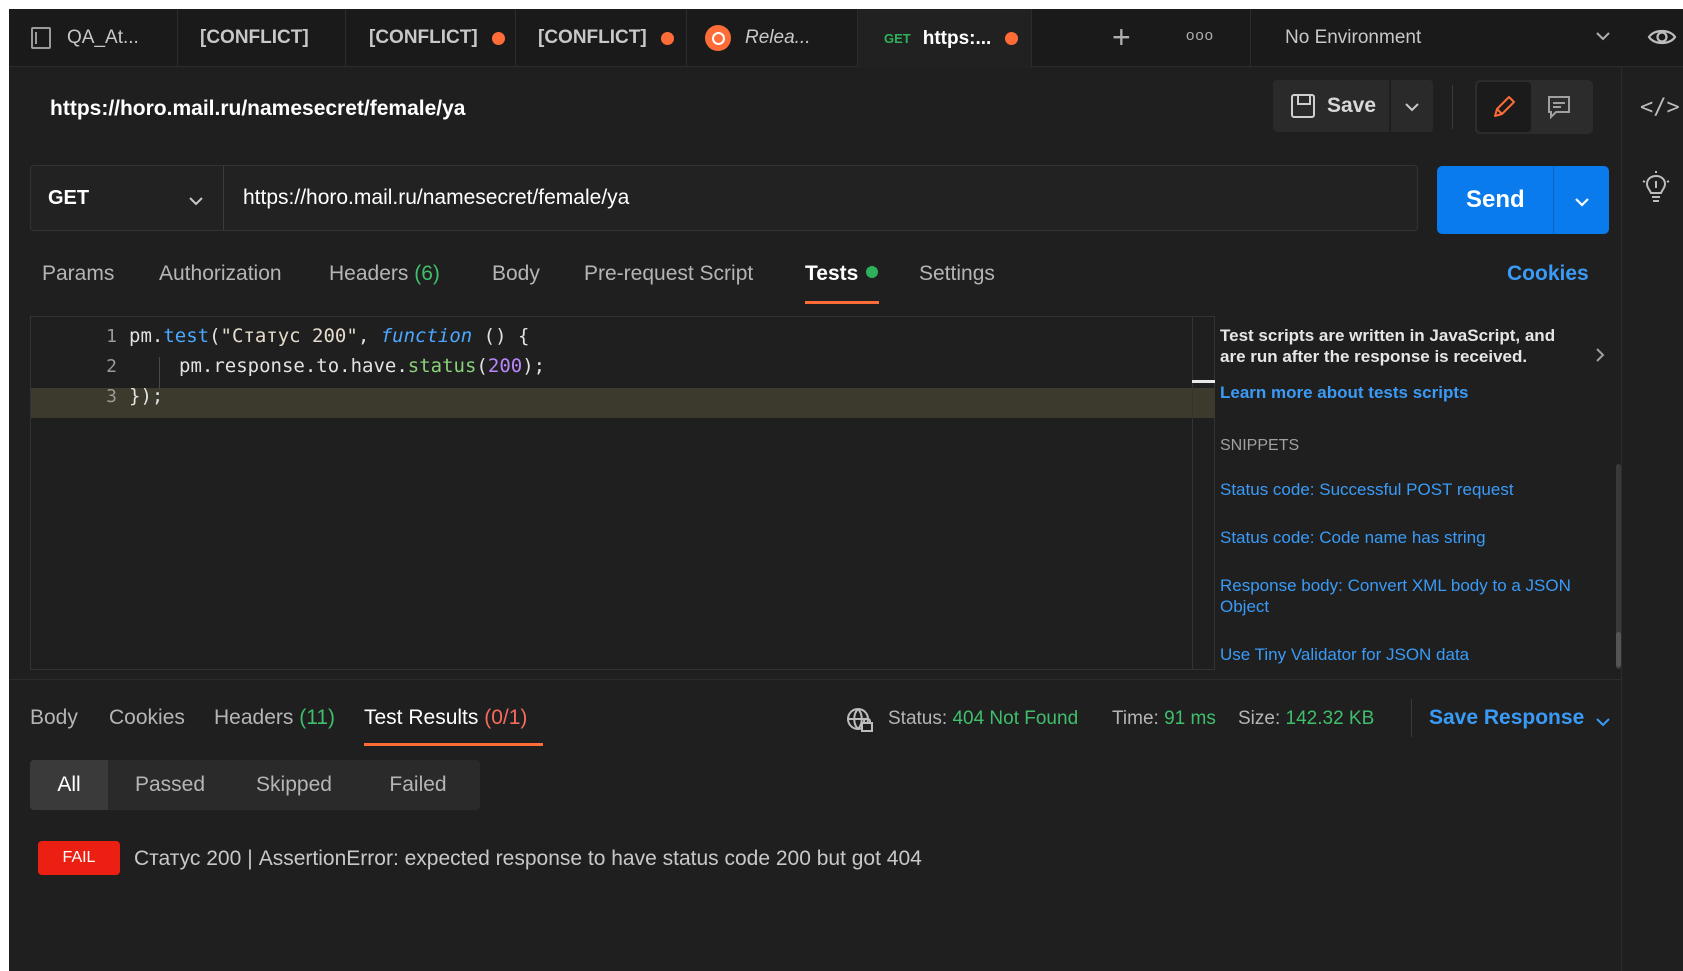 The width and height of the screenshot is (1683, 971). What do you see at coordinates (170, 785) in the screenshot?
I see `filter-passed: Passed` at bounding box center [170, 785].